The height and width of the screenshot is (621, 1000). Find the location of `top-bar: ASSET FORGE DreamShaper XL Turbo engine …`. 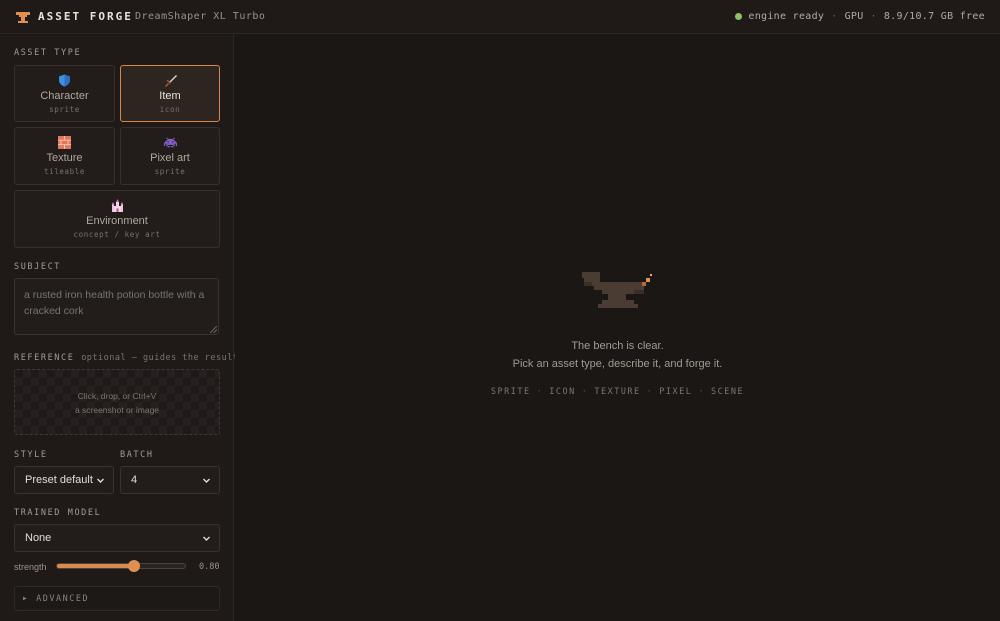

top-bar: ASSET FORGE DreamShaper XL Turbo engine … is located at coordinates (500, 17).